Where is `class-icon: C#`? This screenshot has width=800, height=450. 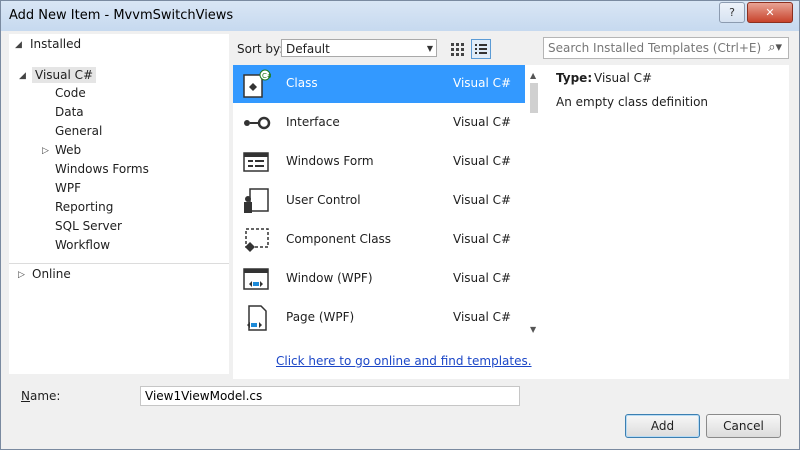 class-icon: C# is located at coordinates (257, 83).